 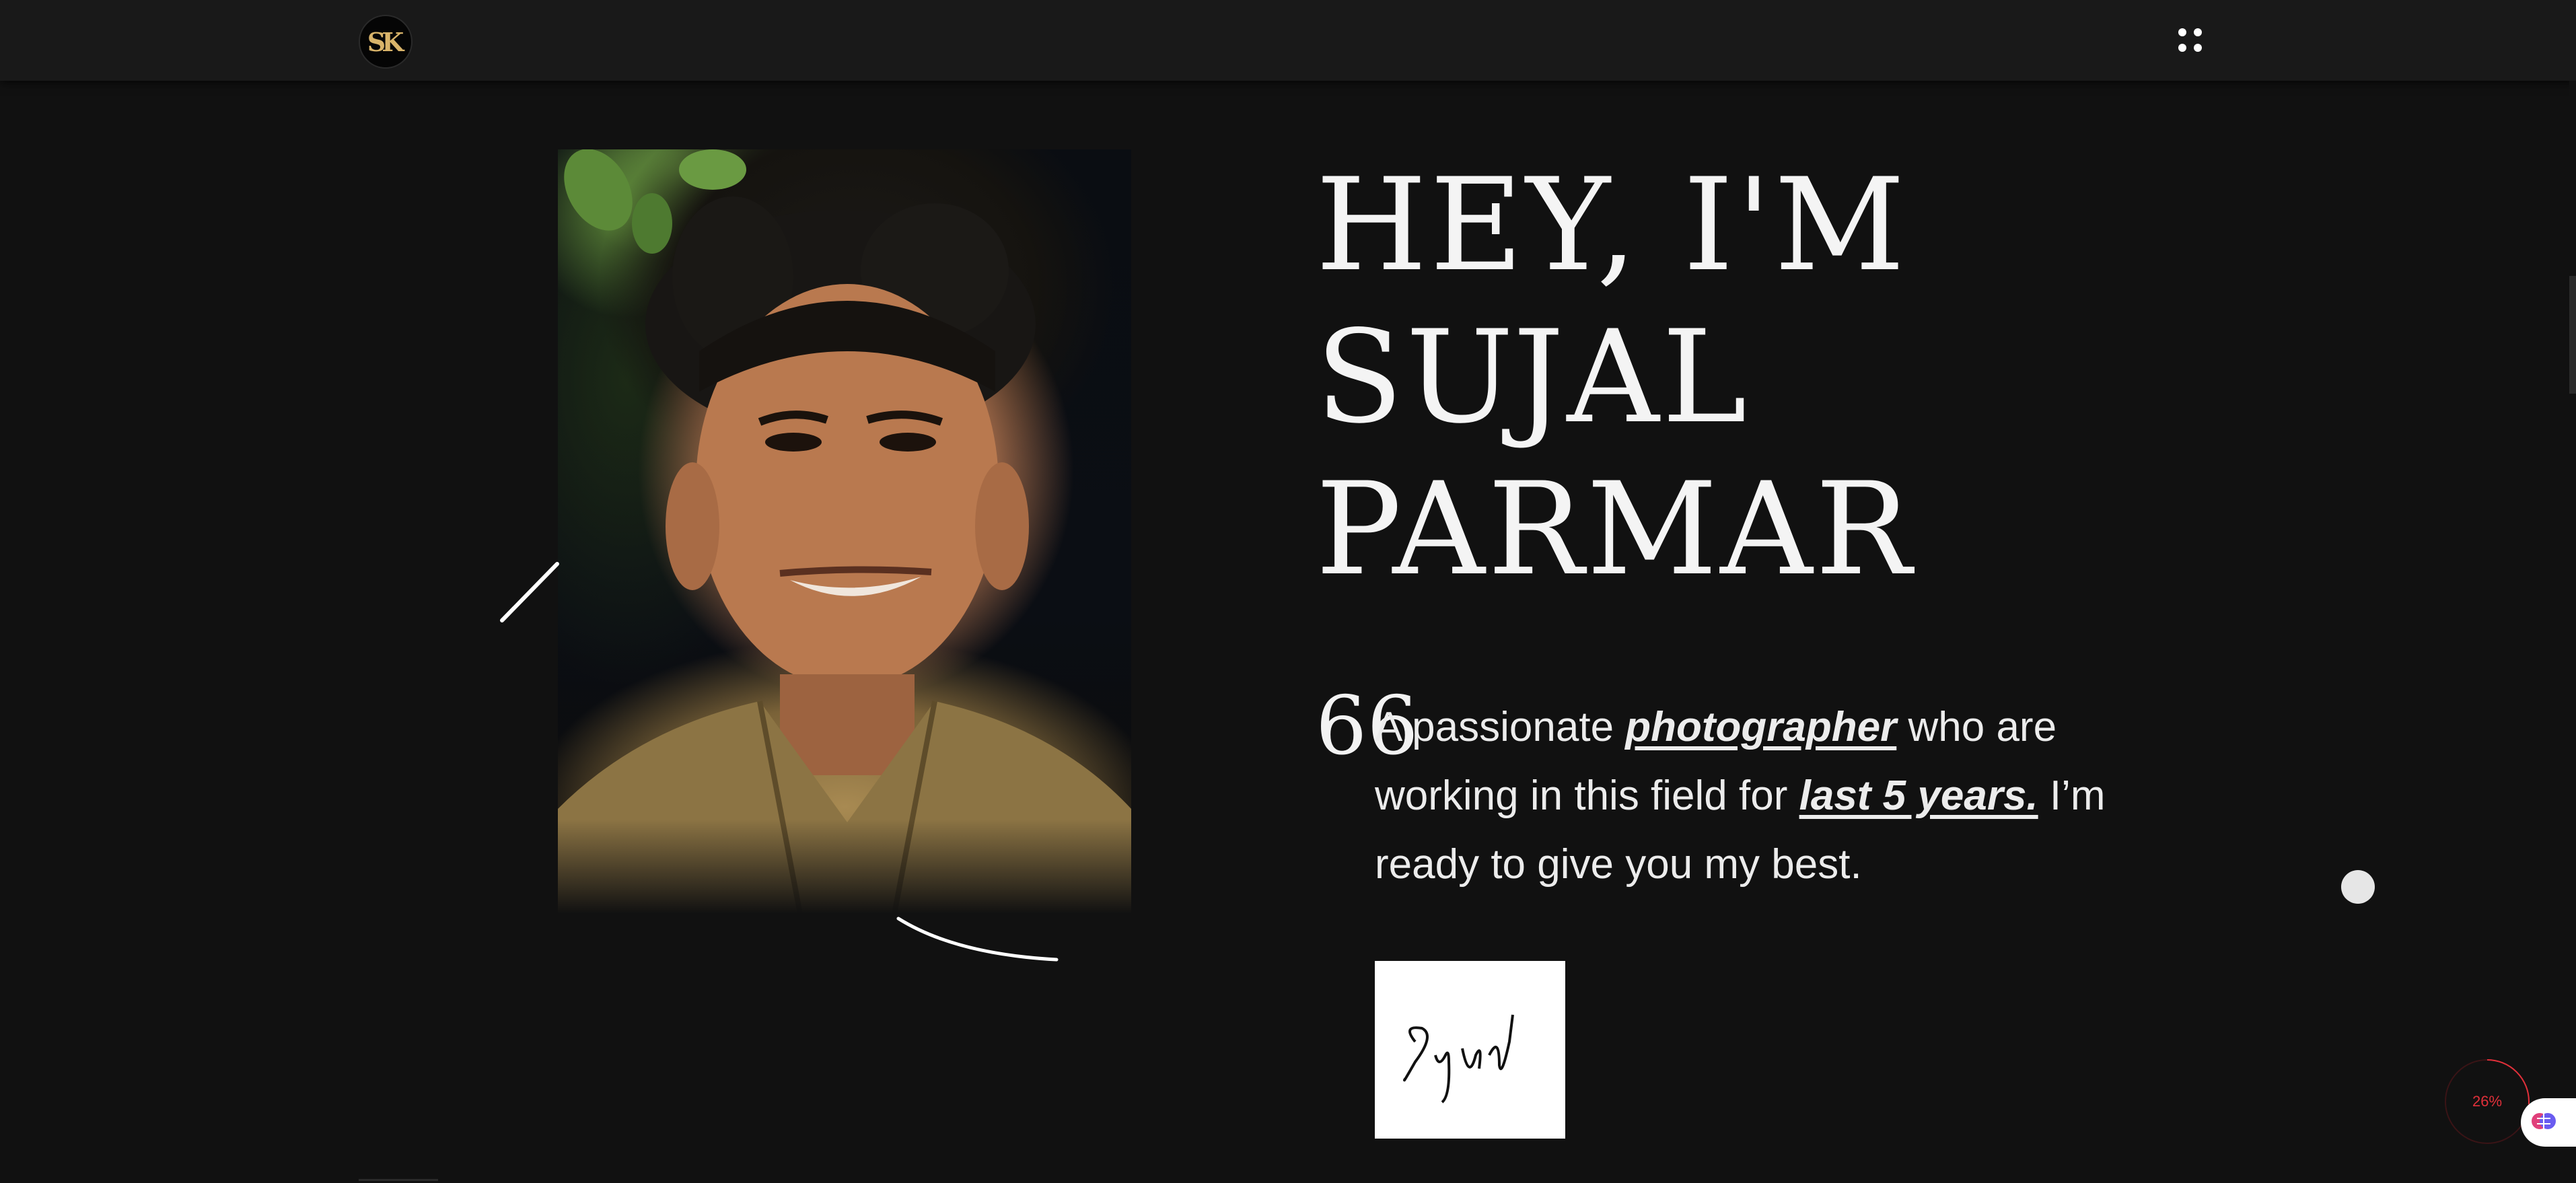 What do you see at coordinates (1458, 1059) in the screenshot?
I see `signature-drawing` at bounding box center [1458, 1059].